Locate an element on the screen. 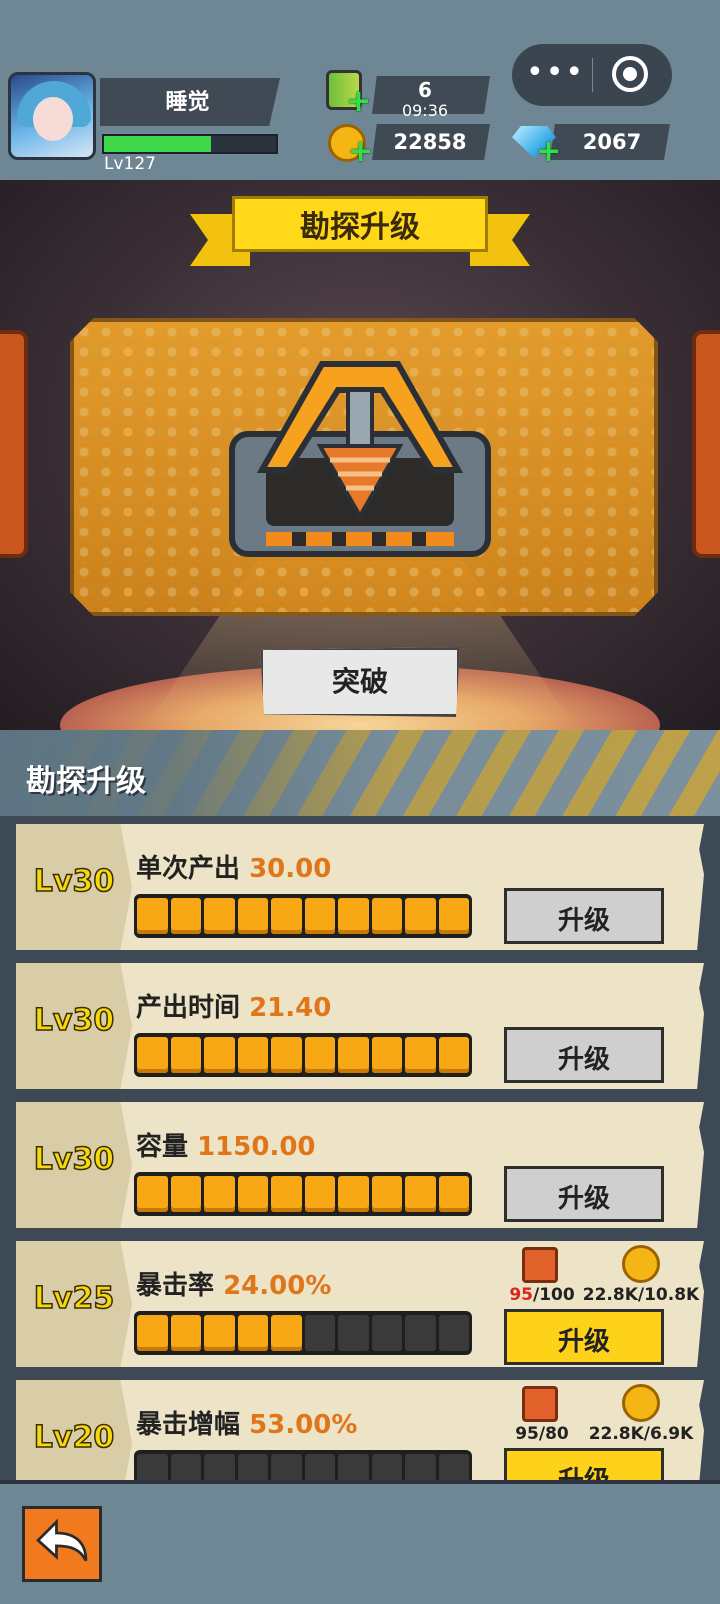  player-name: 睡觉 is located at coordinates (187, 102).